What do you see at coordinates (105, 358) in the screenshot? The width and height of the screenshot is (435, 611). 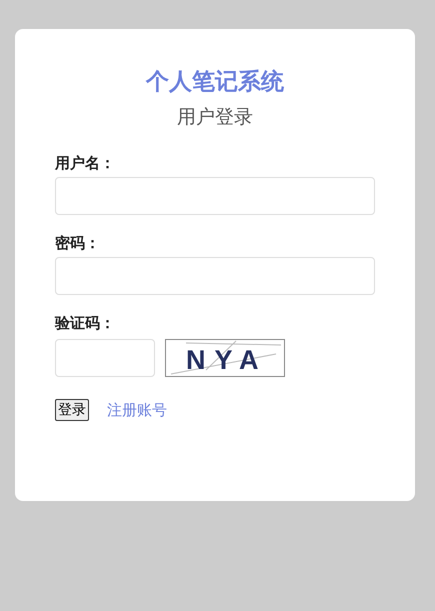 I see `captcha-input-field` at bounding box center [105, 358].